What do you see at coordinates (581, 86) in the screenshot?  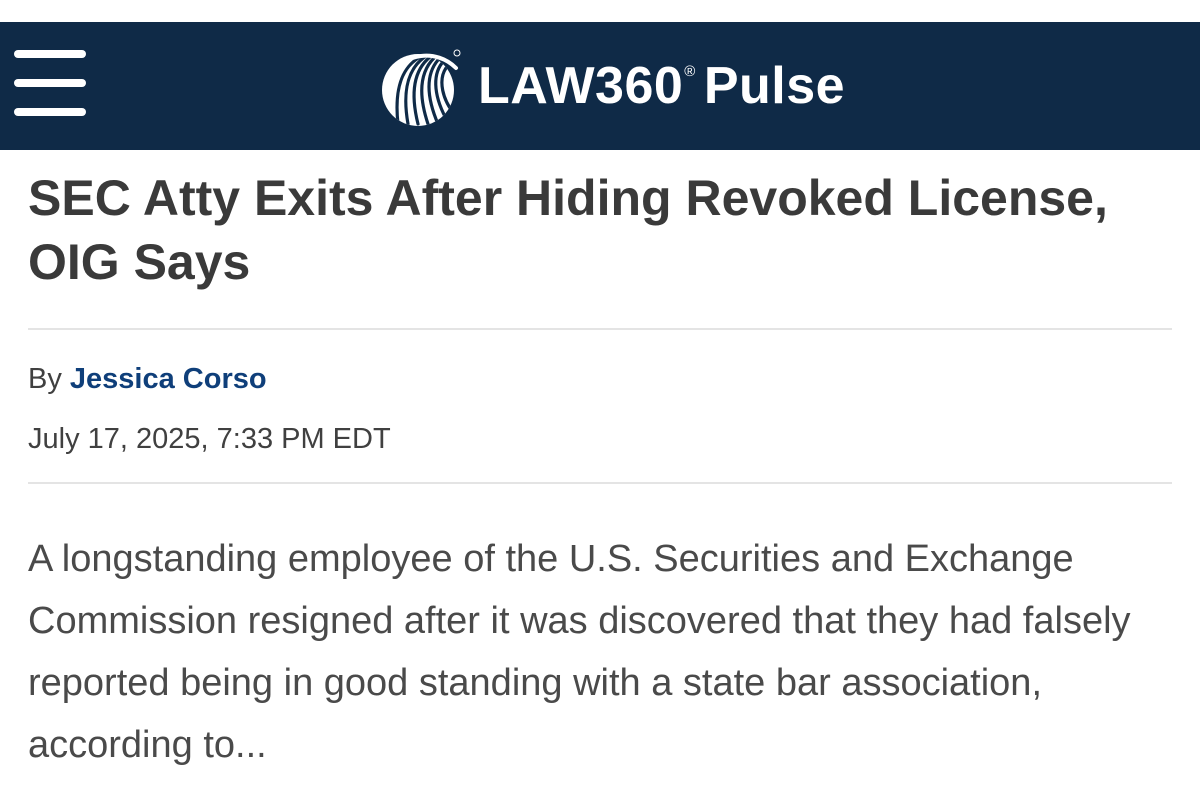 I see `brand-name: LAW360` at bounding box center [581, 86].